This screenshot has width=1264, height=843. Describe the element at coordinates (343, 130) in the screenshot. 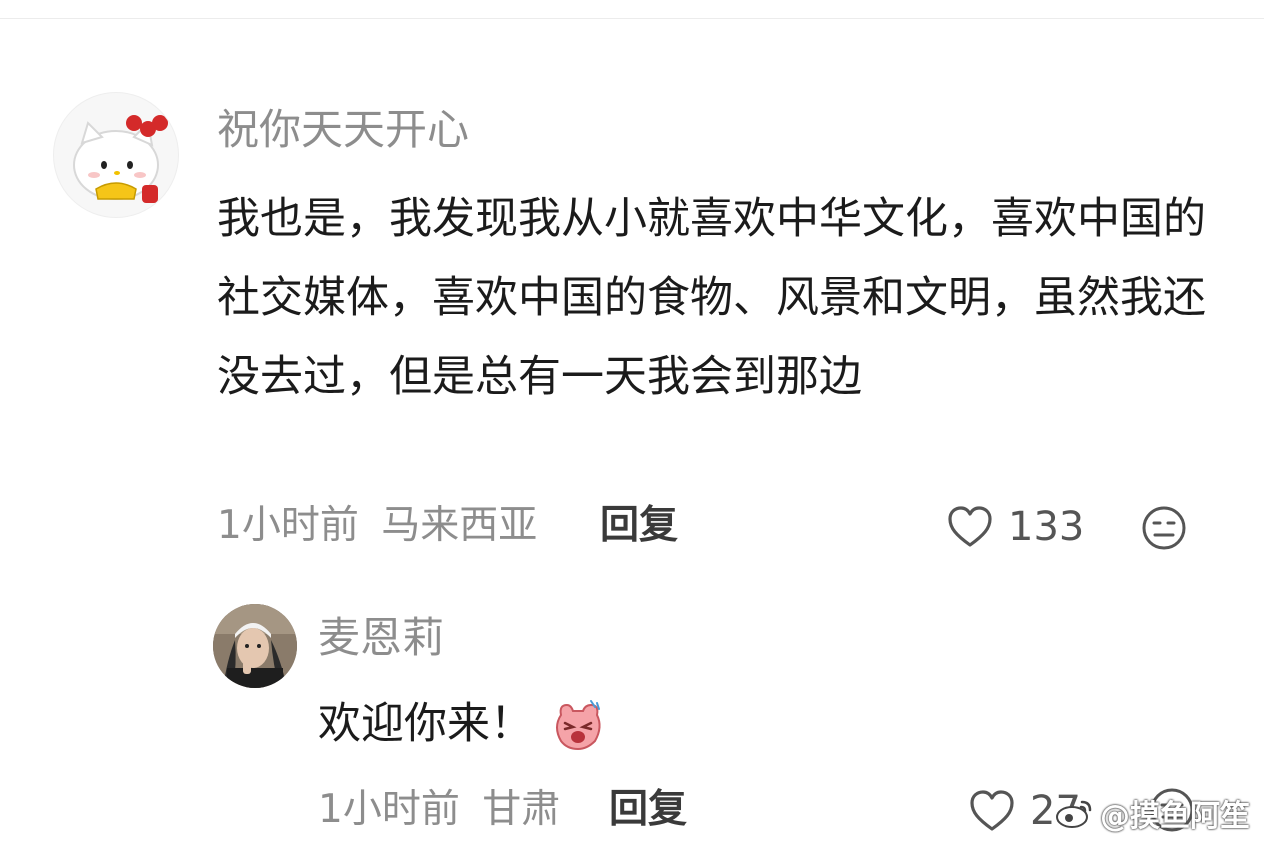

I see `comment-username: 祝你天天开心` at that location.